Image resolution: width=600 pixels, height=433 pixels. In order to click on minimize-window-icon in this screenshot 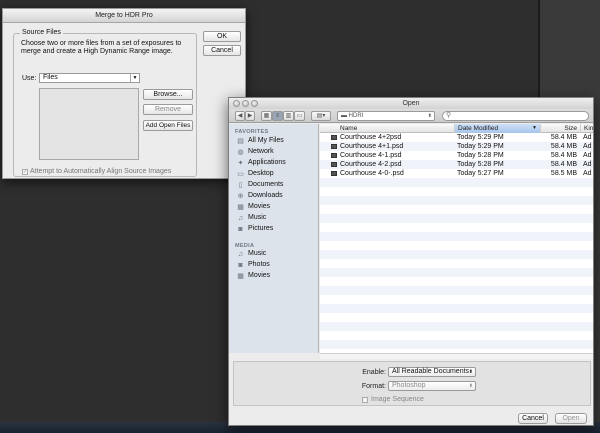, I will do `click(245, 103)`.